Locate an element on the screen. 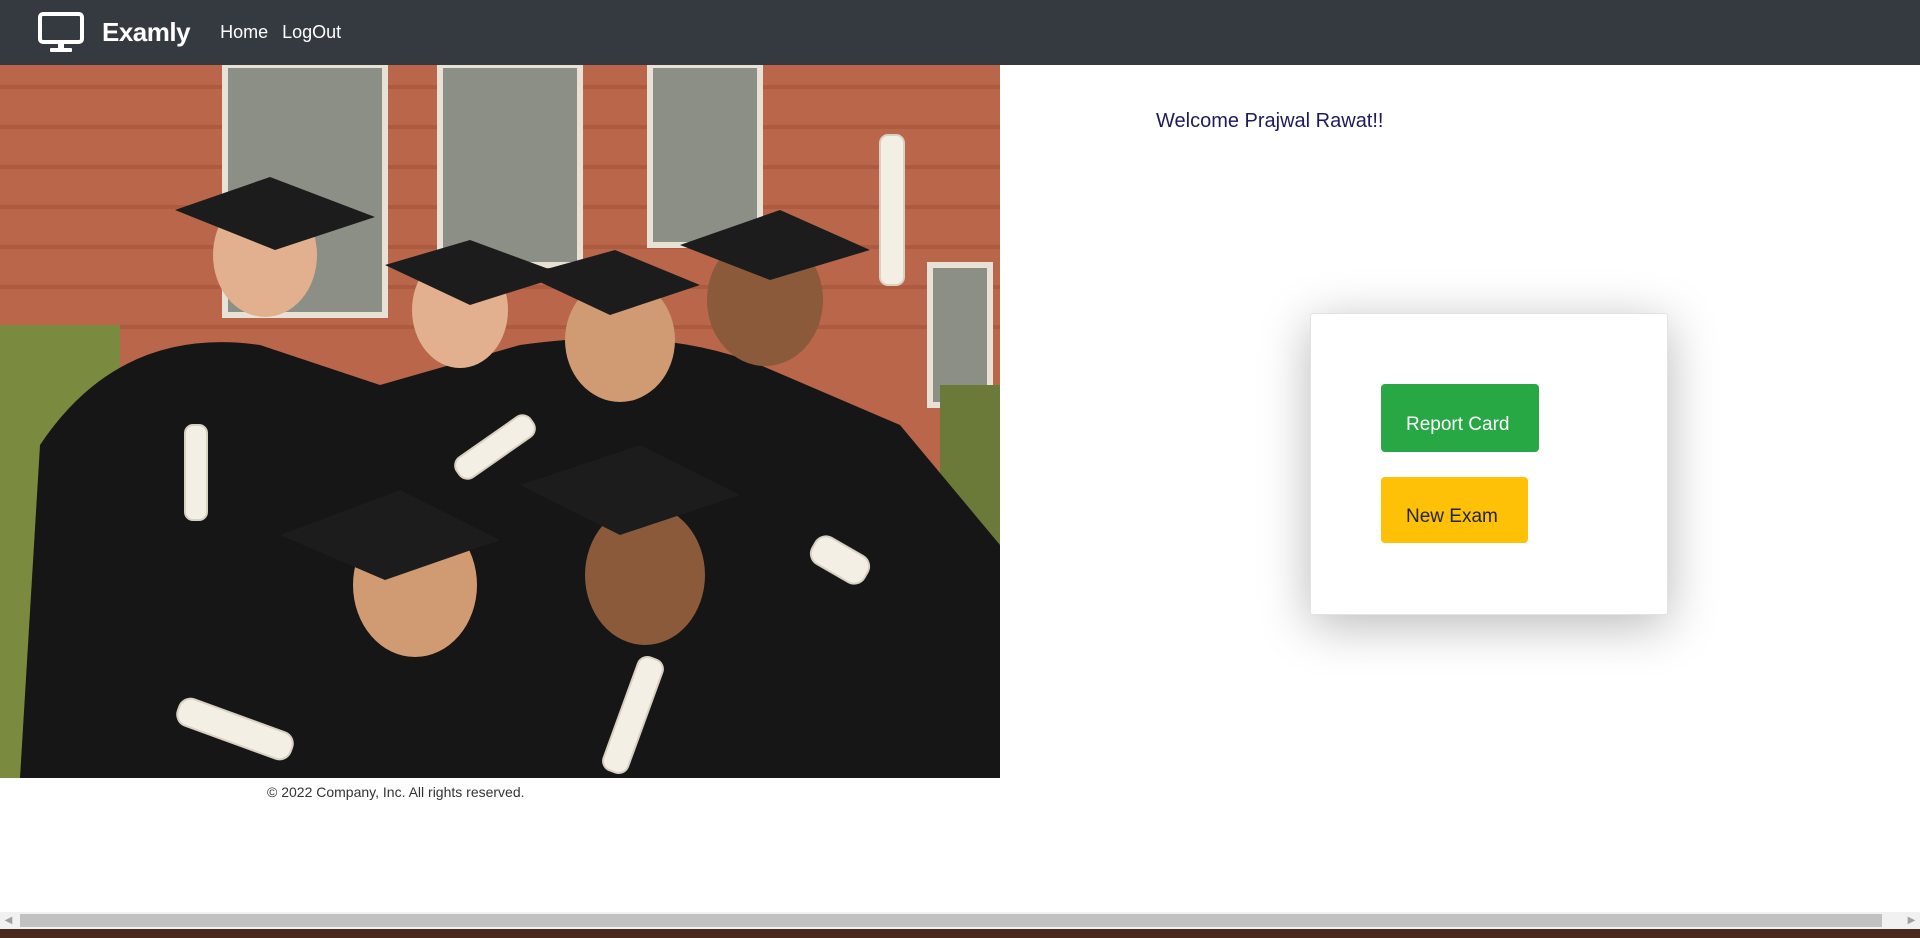 Image resolution: width=1920 pixels, height=938 pixels. bottom-edge is located at coordinates (960, 933).